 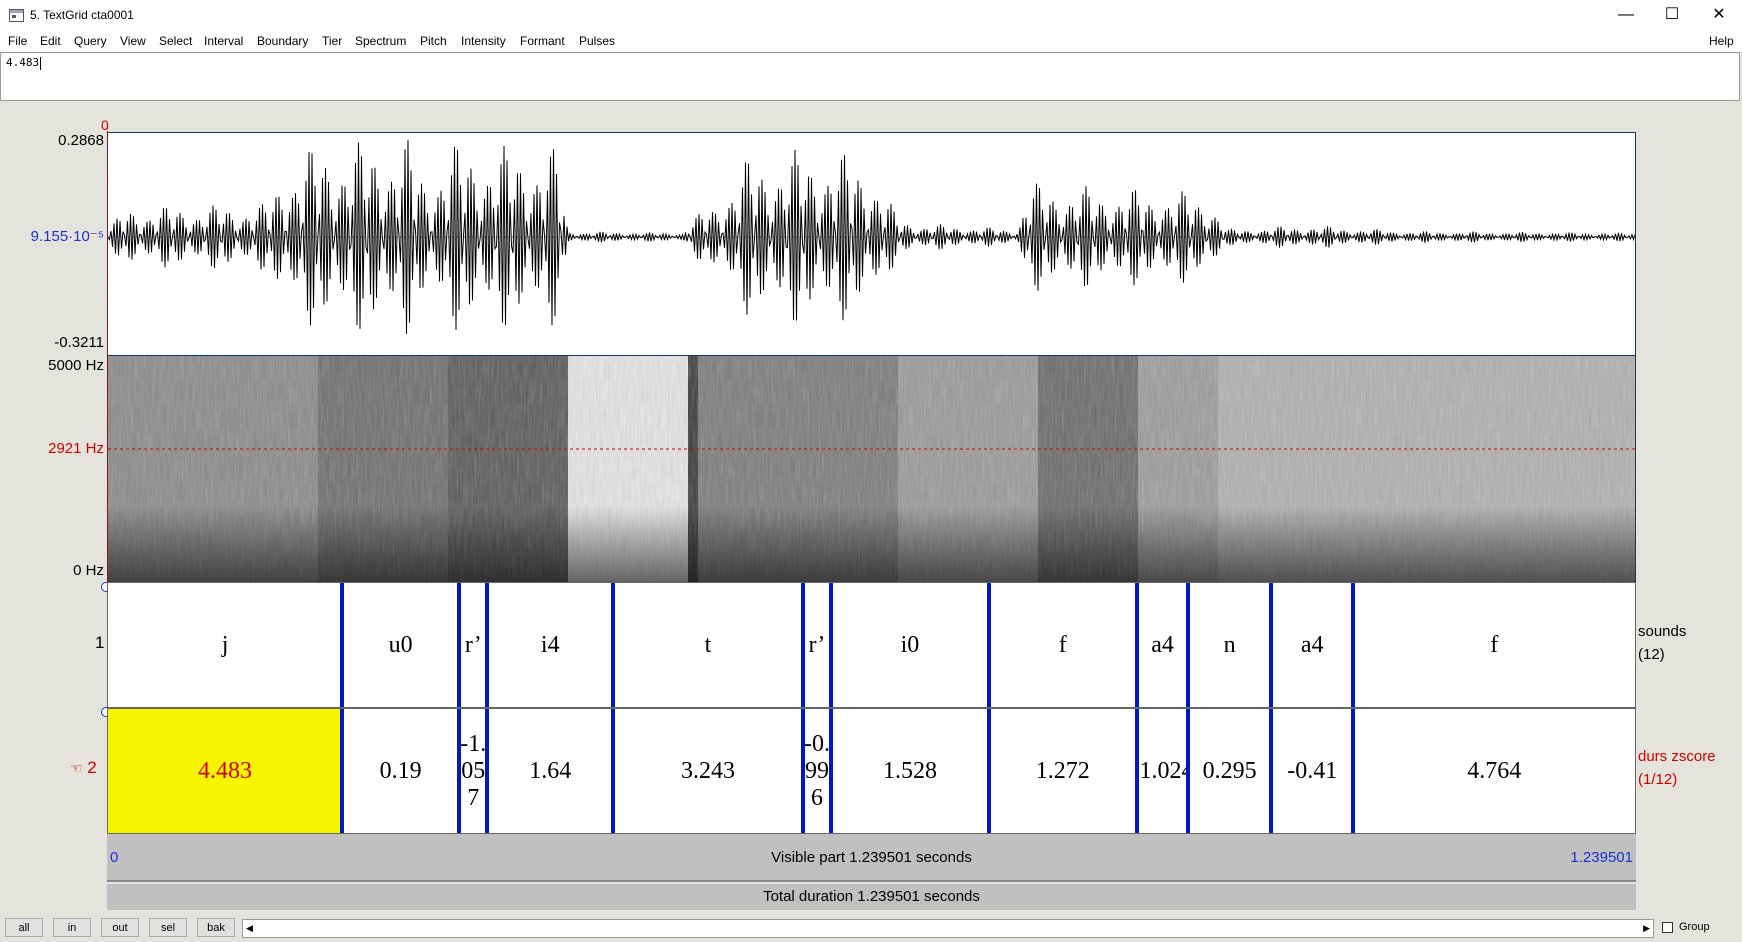 I want to click on tier-1-interval: u0, so click(x=400, y=645).